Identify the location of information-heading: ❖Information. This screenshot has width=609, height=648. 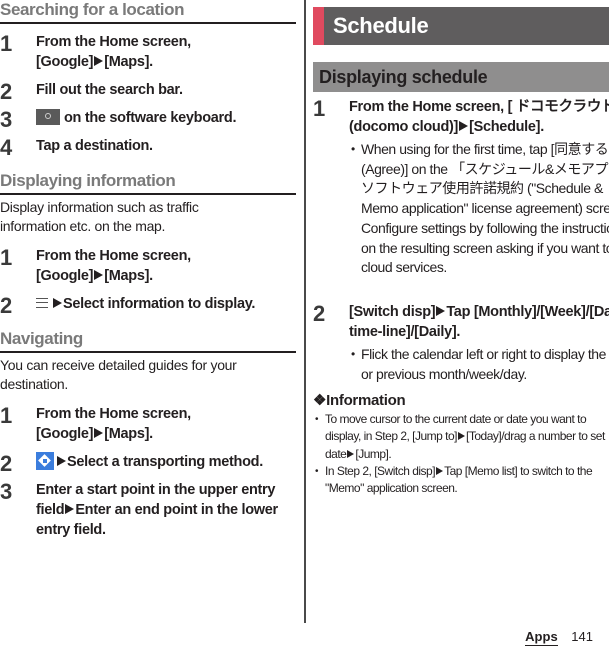
(359, 400).